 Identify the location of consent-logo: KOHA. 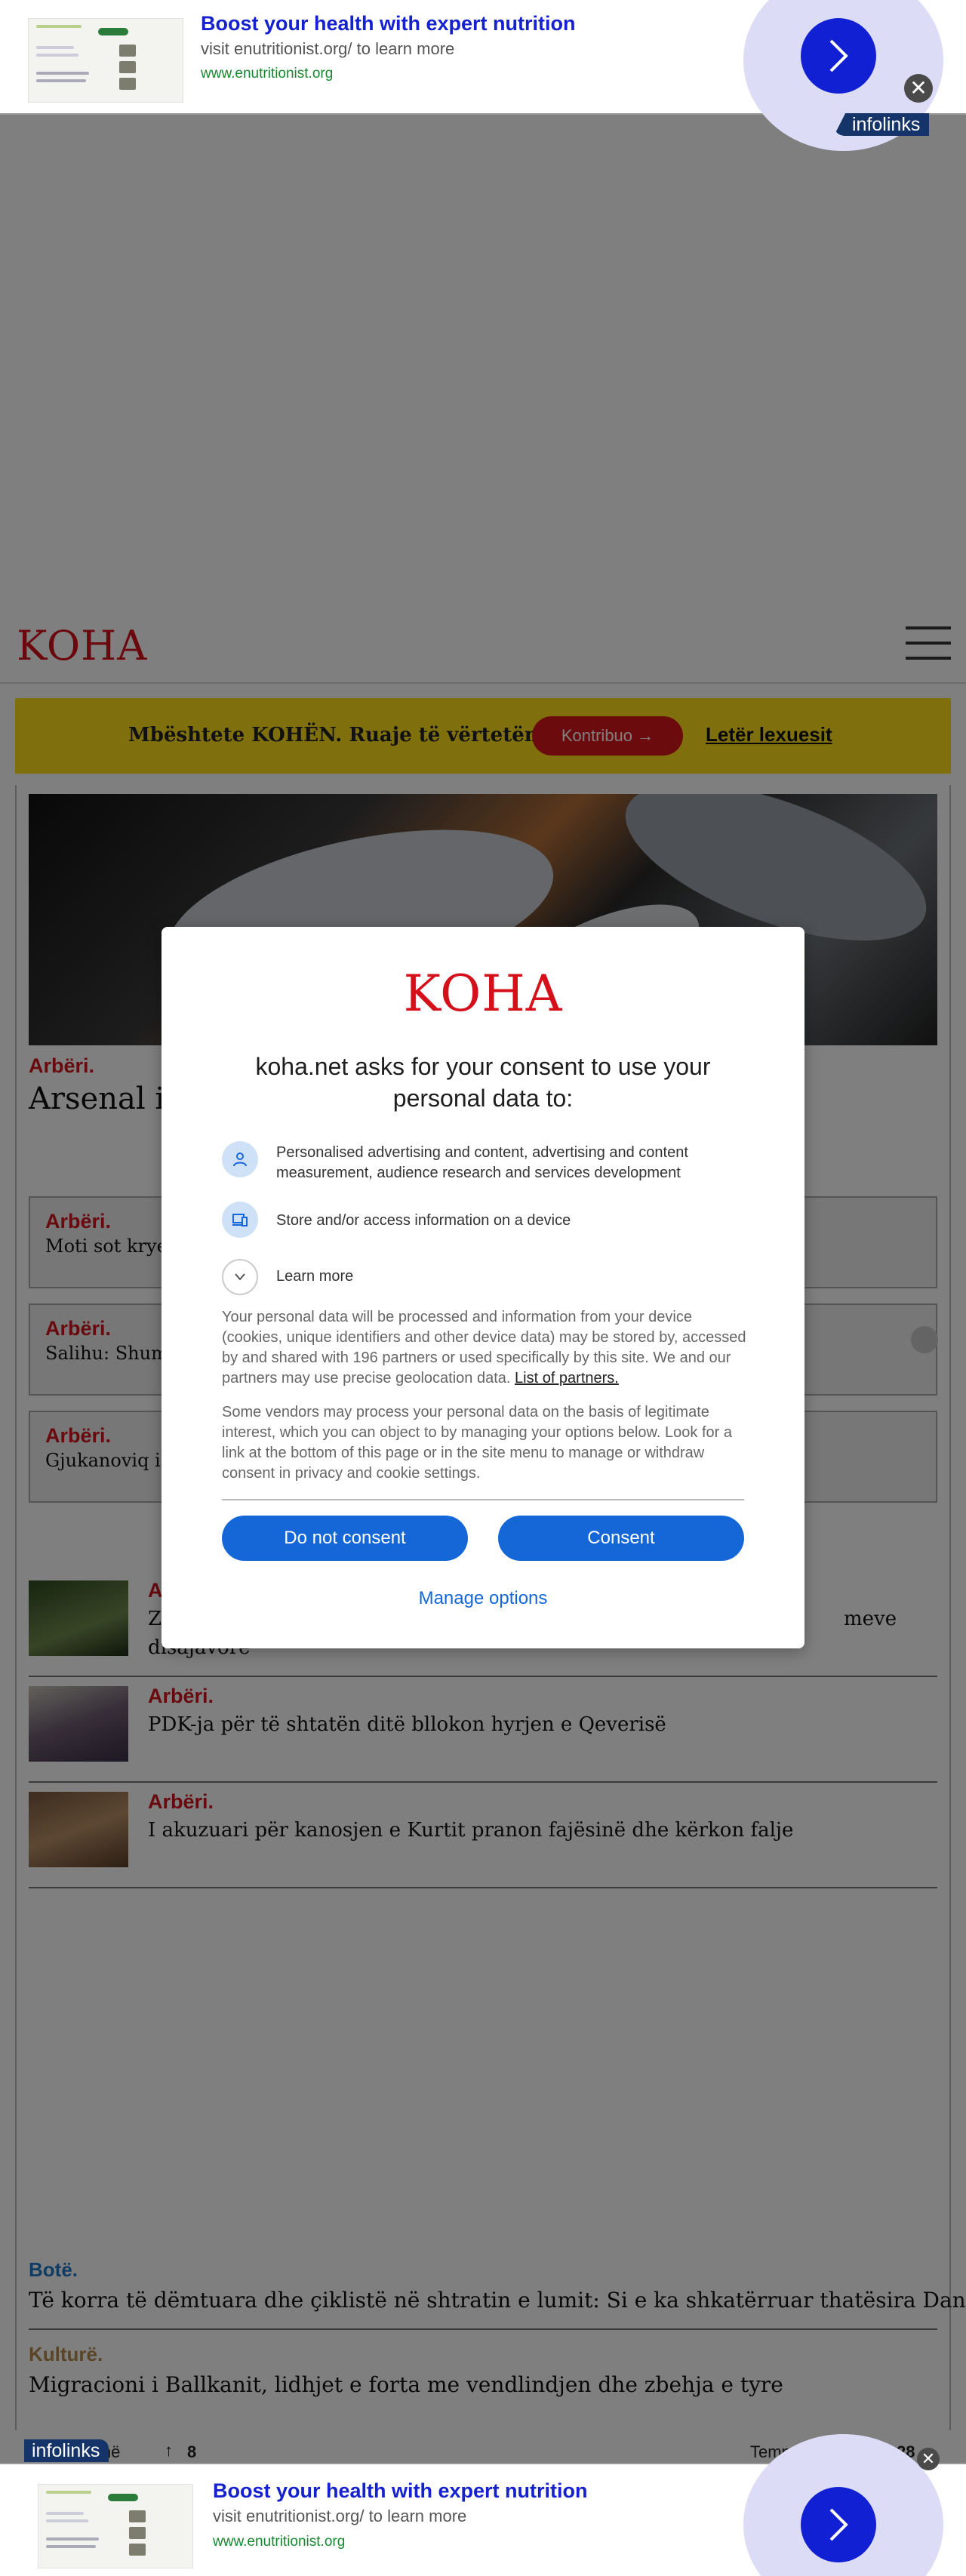
(483, 994).